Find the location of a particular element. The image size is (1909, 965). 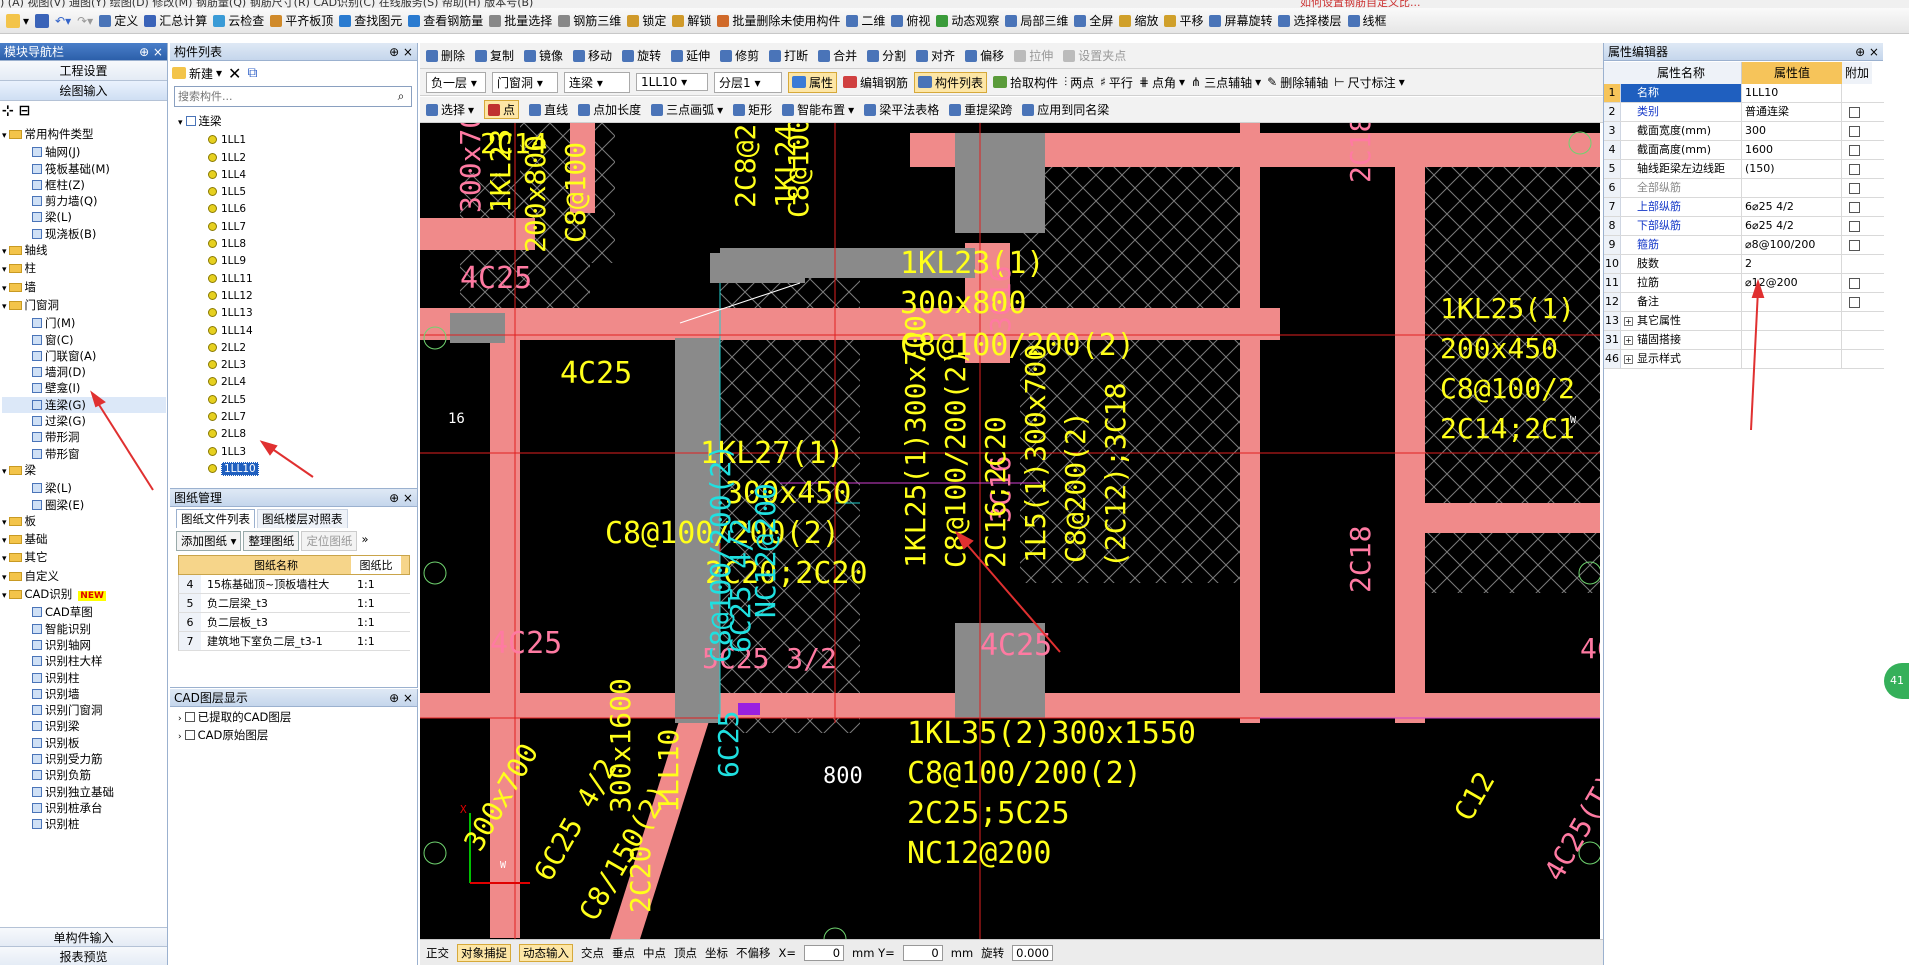

report-preview-button: 报表预览 is located at coordinates (83, 956).